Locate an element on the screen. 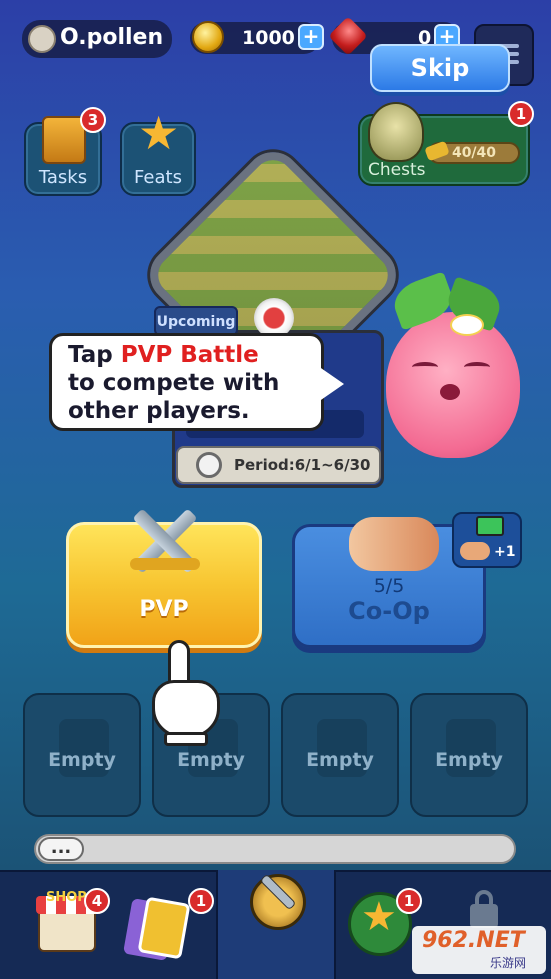 The height and width of the screenshot is (979, 551). battle-shield-icon is located at coordinates (278, 902).